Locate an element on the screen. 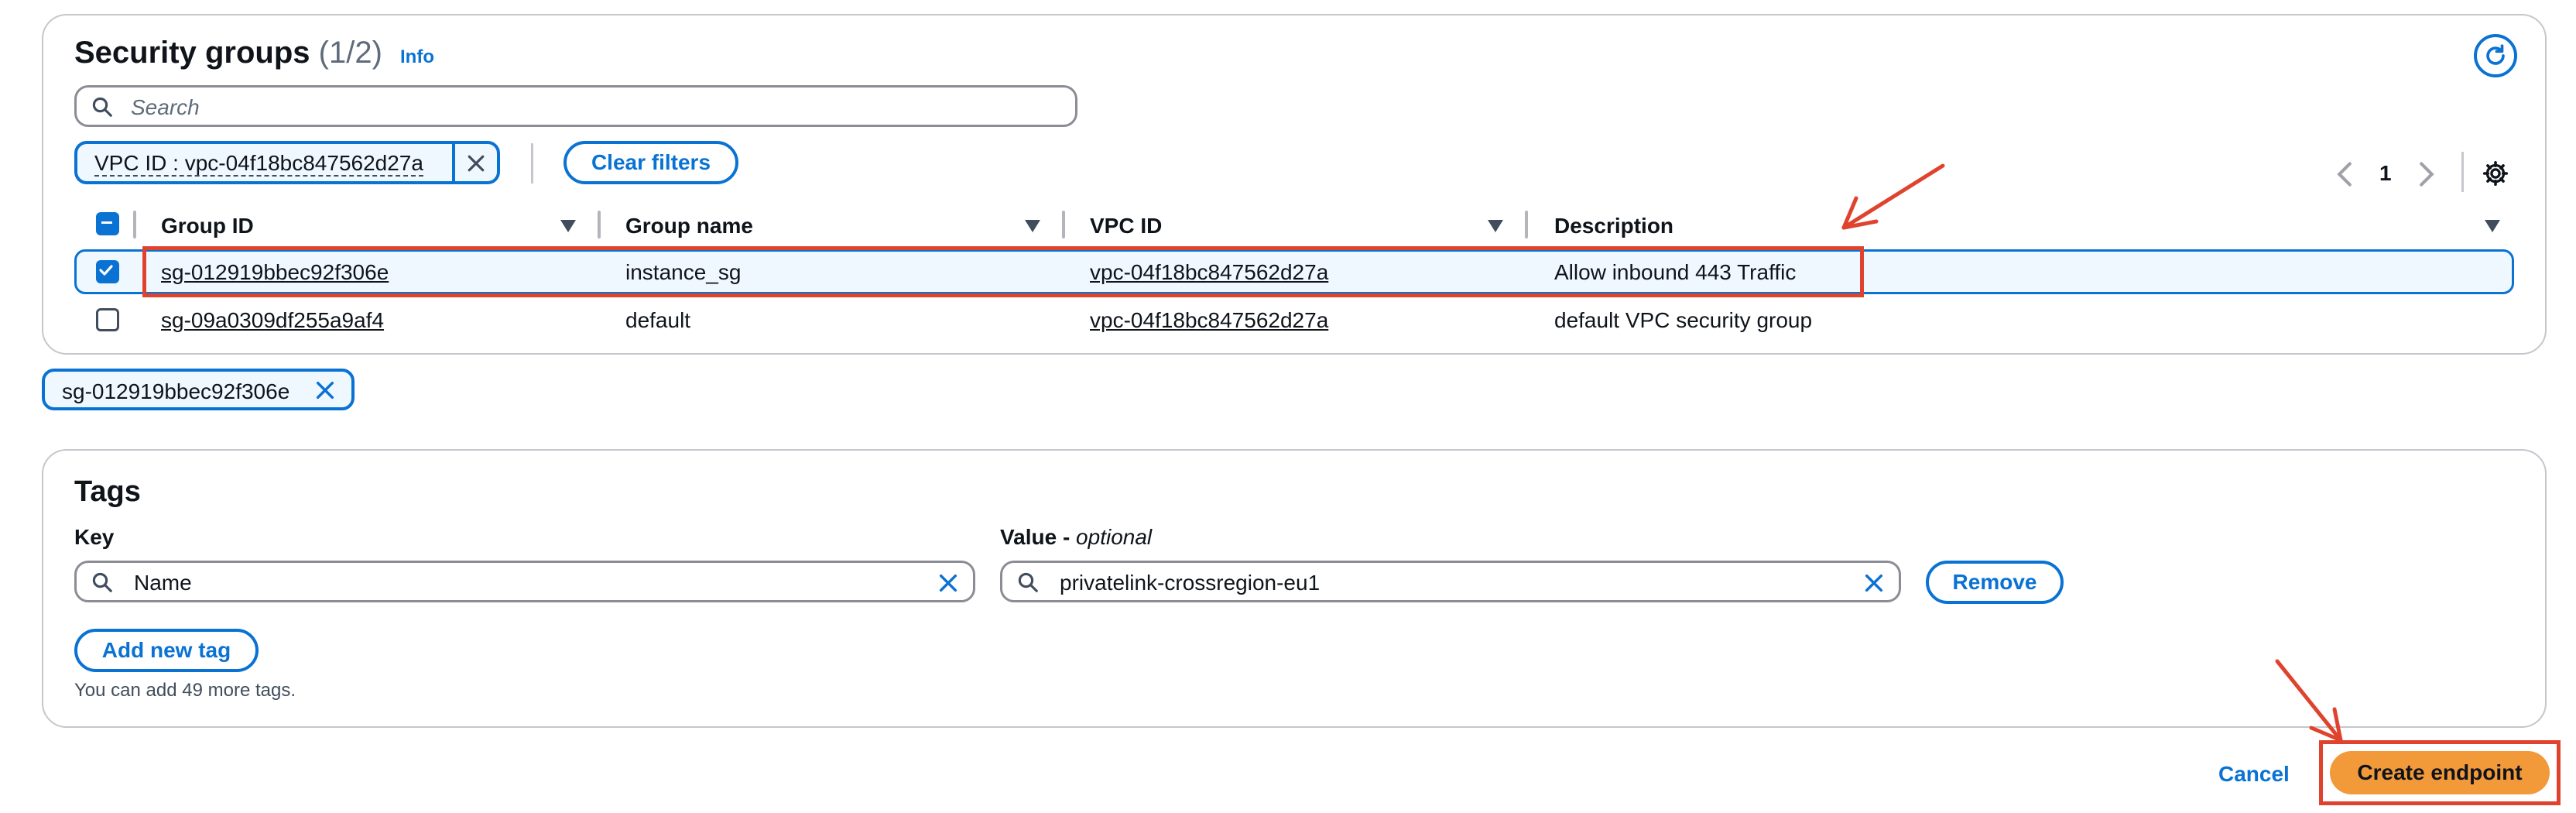 Image resolution: width=2576 pixels, height=813 pixels. page-number: 1 is located at coordinates (2385, 173).